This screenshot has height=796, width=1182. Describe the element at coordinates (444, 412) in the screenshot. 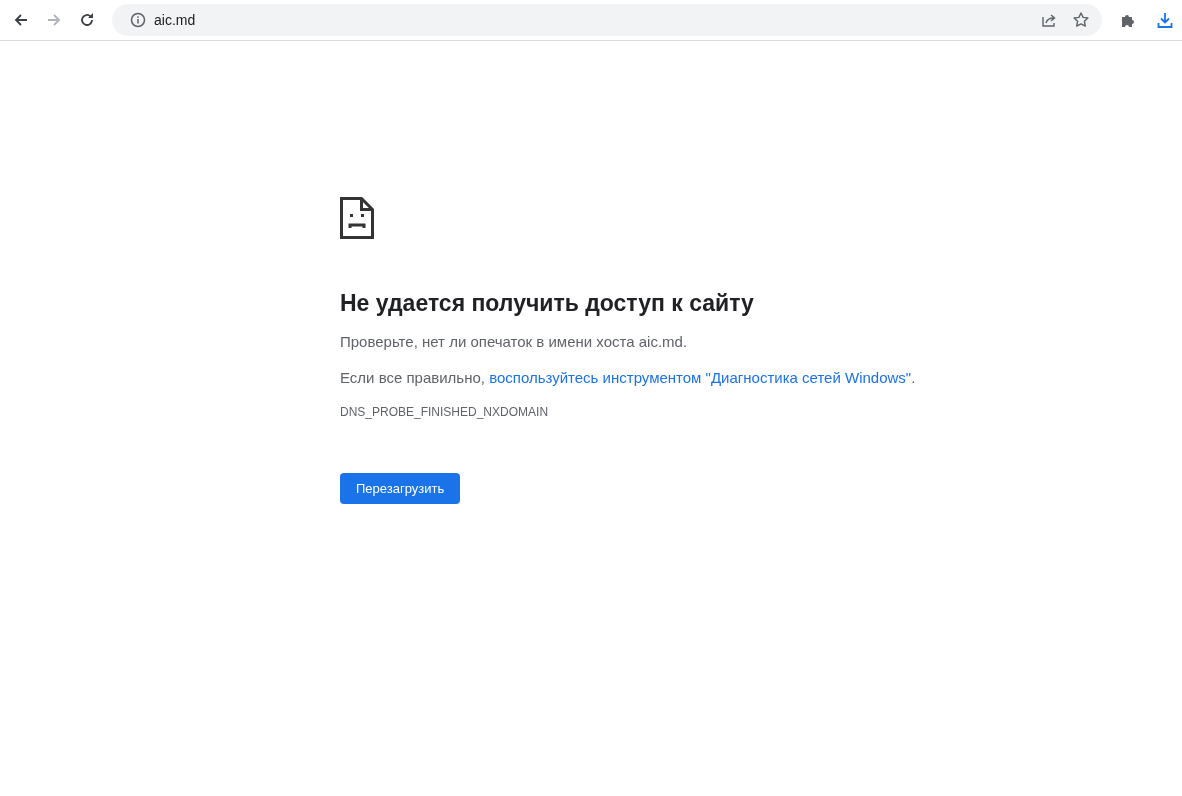

I see `error-code: DNS_PROBE_FINISHED_NXDOMAIN` at that location.